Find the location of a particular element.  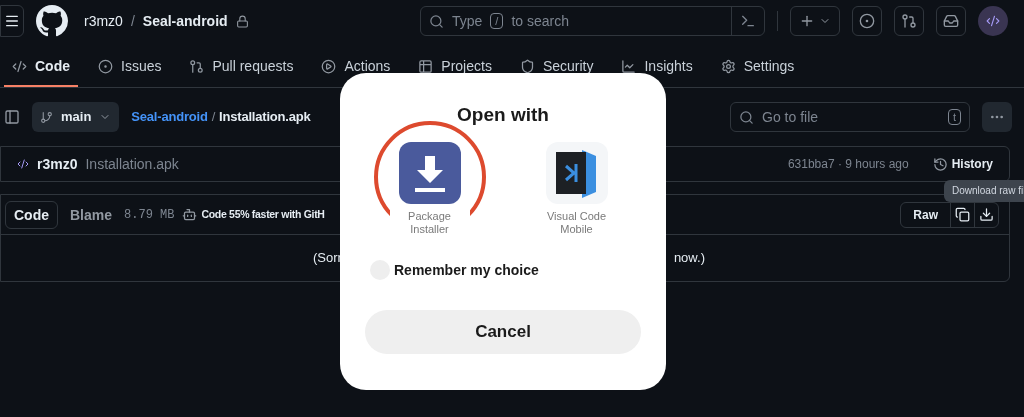

menu-icon is located at coordinates (12, 21).